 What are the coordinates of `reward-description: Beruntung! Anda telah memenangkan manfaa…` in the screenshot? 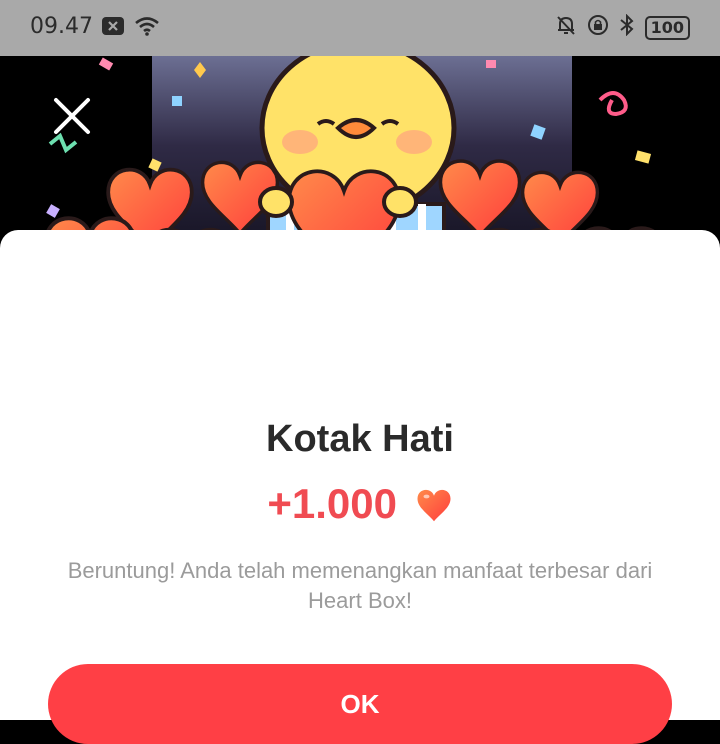 It's located at (360, 585).